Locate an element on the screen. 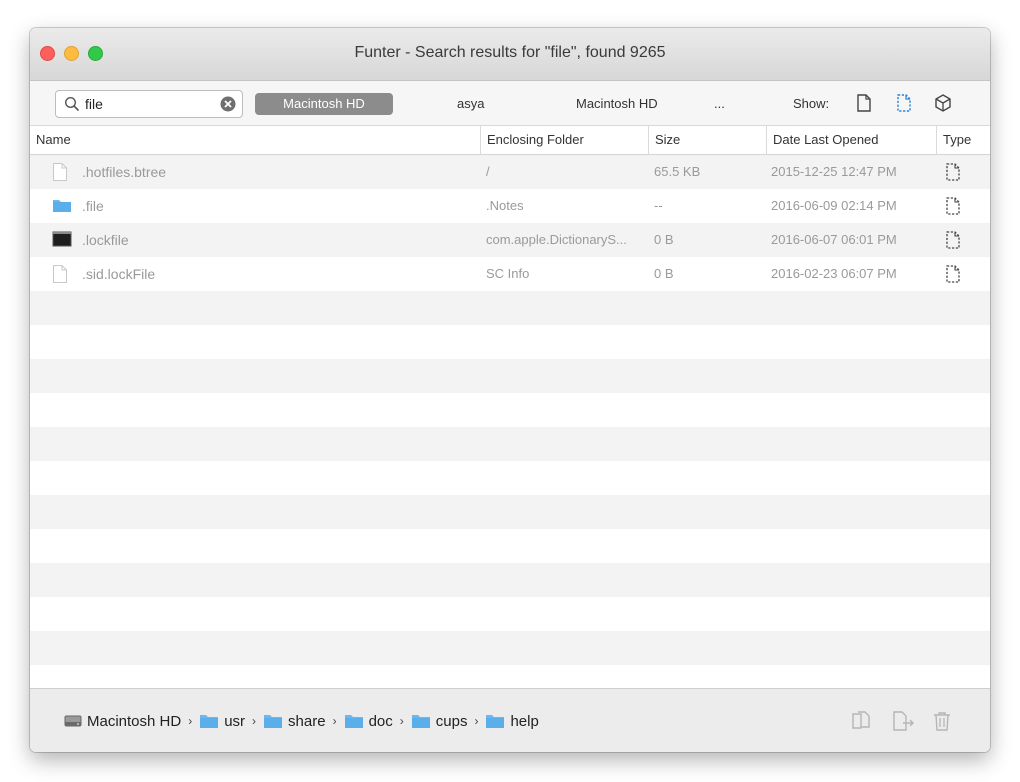  breadcrumb-label: cups is located at coordinates (451, 721).